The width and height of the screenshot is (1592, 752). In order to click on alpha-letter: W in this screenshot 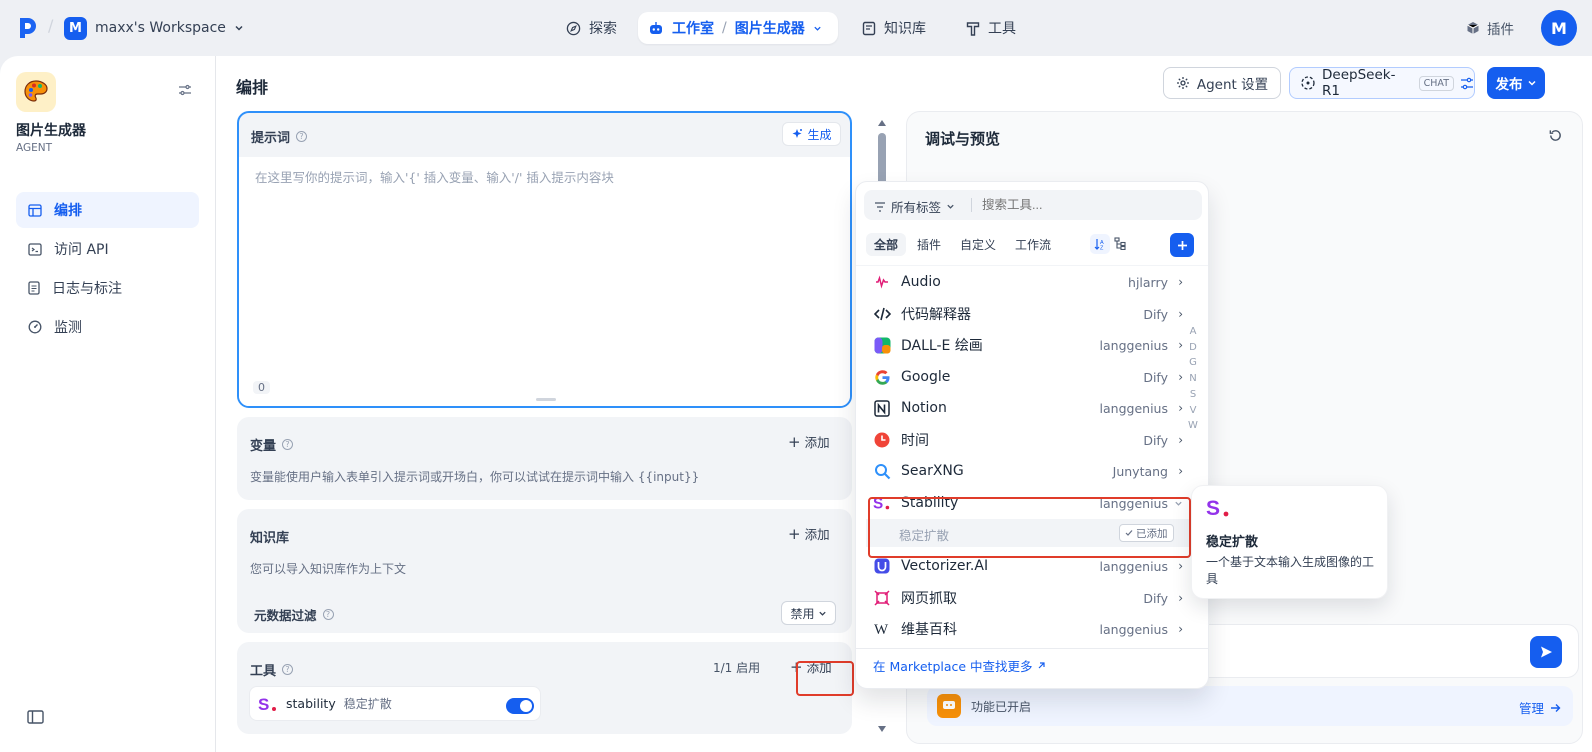, I will do `click(1193, 426)`.